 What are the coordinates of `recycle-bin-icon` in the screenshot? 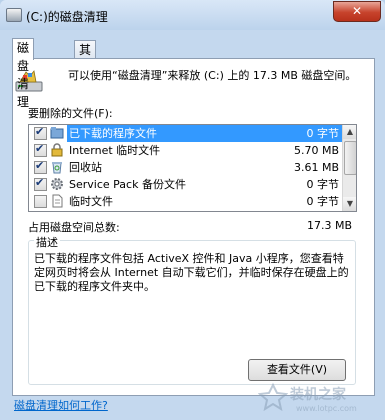 It's located at (57, 168).